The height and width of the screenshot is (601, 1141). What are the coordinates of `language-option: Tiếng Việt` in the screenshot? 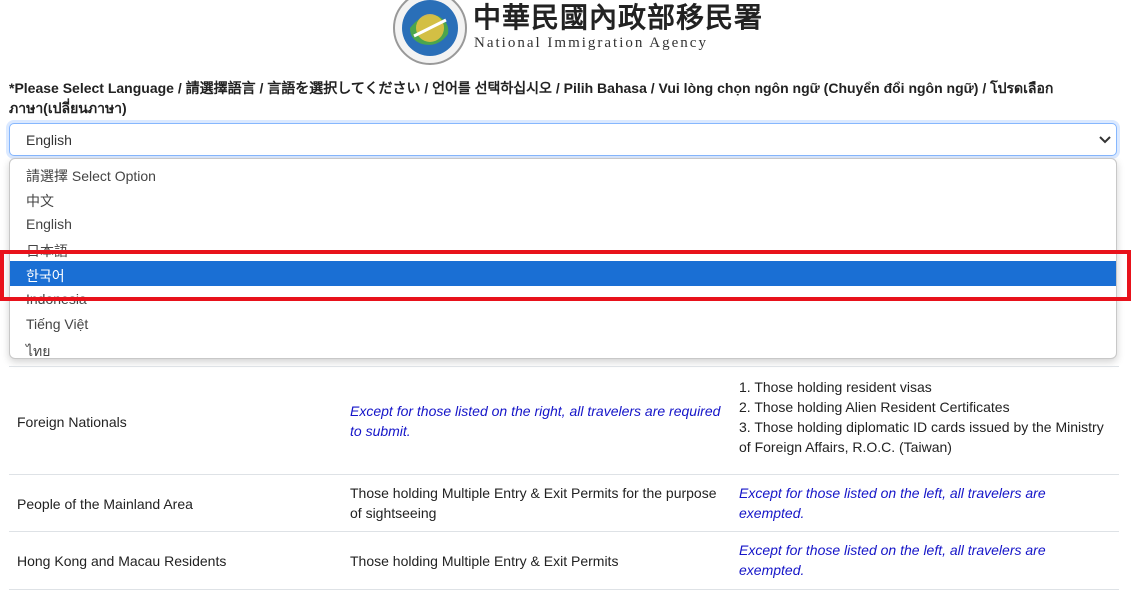 It's located at (563, 323).